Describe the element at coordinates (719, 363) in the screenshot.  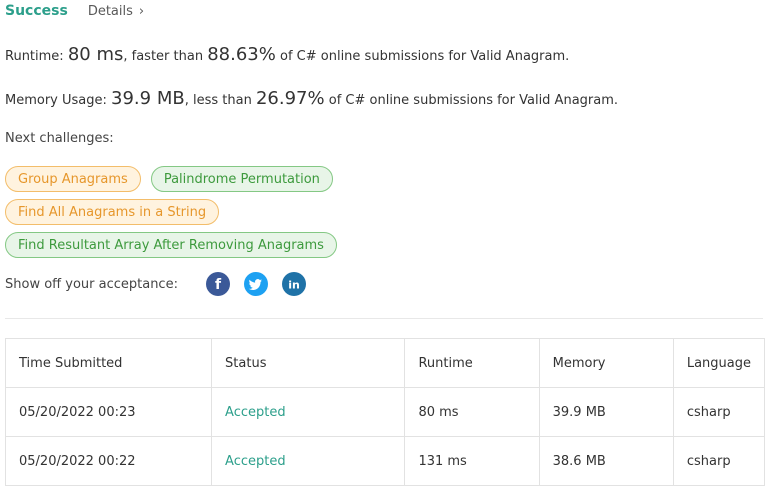
I see `column-header-language: Language` at that location.